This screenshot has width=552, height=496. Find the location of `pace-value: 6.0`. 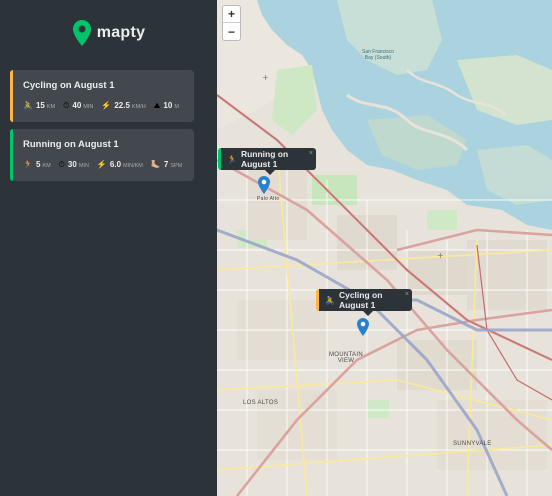

pace-value: 6.0 is located at coordinates (115, 164).